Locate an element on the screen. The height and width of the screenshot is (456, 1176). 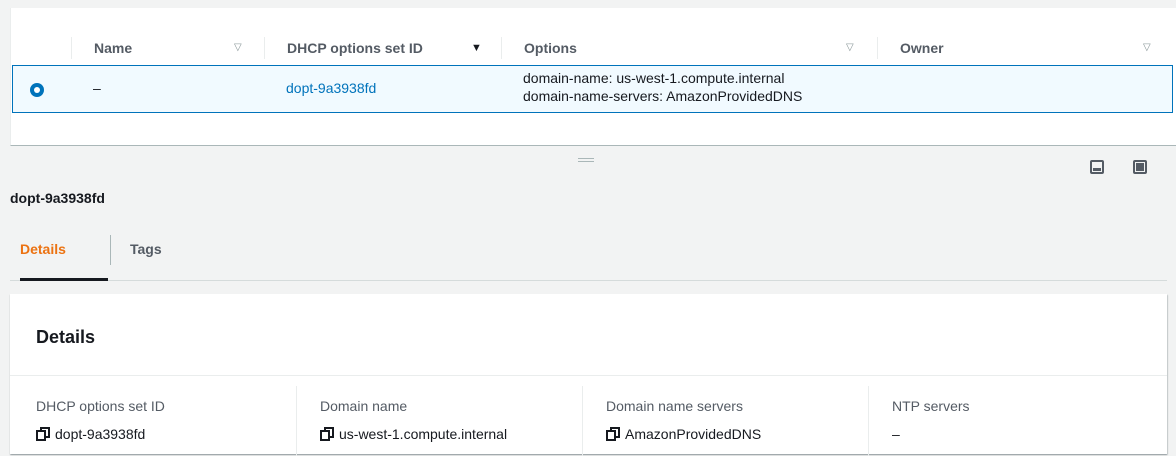
field-domain-name-servers: Domain name servers AmazonProvidedDNS is located at coordinates (683, 420).